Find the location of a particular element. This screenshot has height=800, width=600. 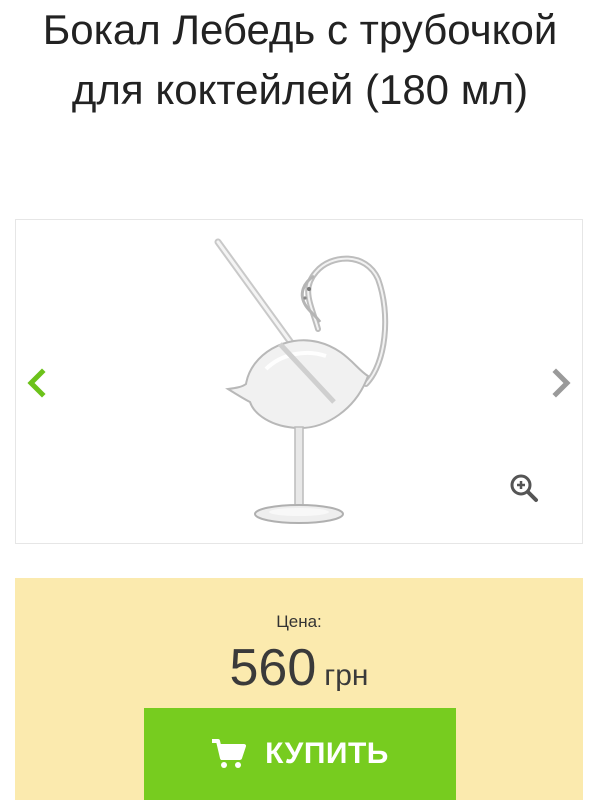

zoom-in-icon is located at coordinates (524, 488).